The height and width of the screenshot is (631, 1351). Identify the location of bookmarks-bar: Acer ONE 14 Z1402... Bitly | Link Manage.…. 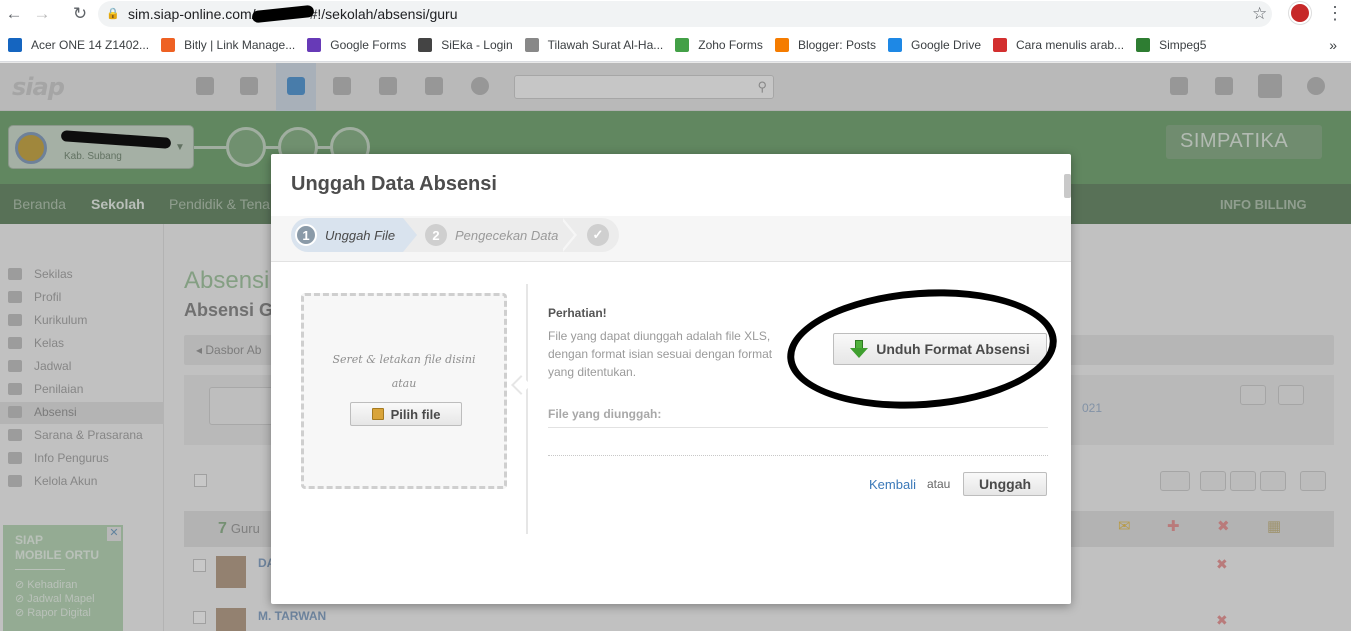
(675, 45).